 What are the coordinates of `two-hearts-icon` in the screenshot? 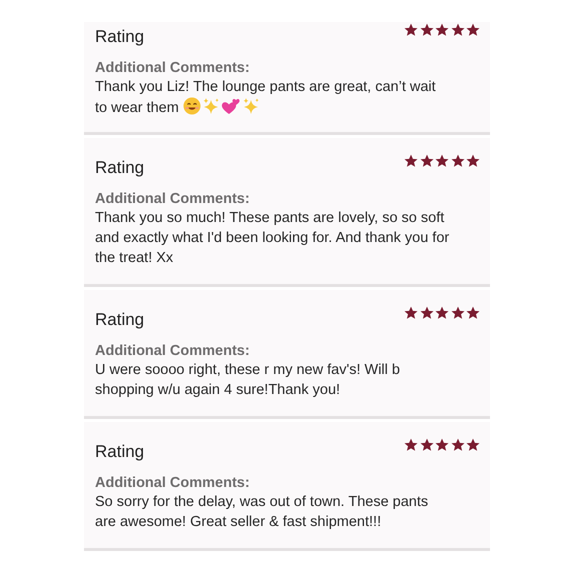 It's located at (230, 106).